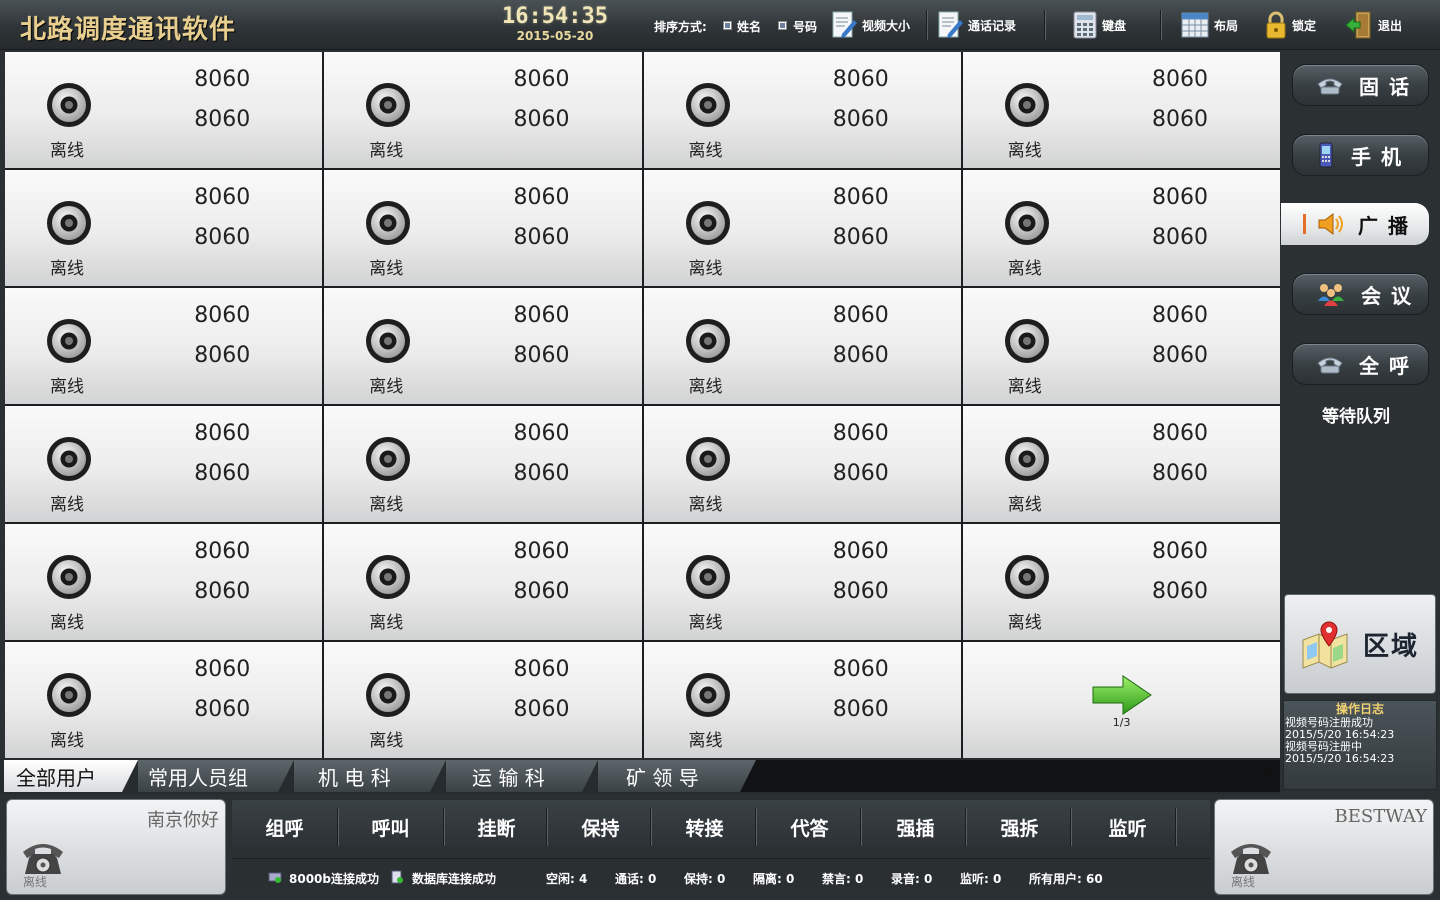 The height and width of the screenshot is (900, 1440). I want to click on call-action-bar: 组呼 呼叫 挂断 保持 转接 代答 强插 强拆 监听, so click(721, 827).